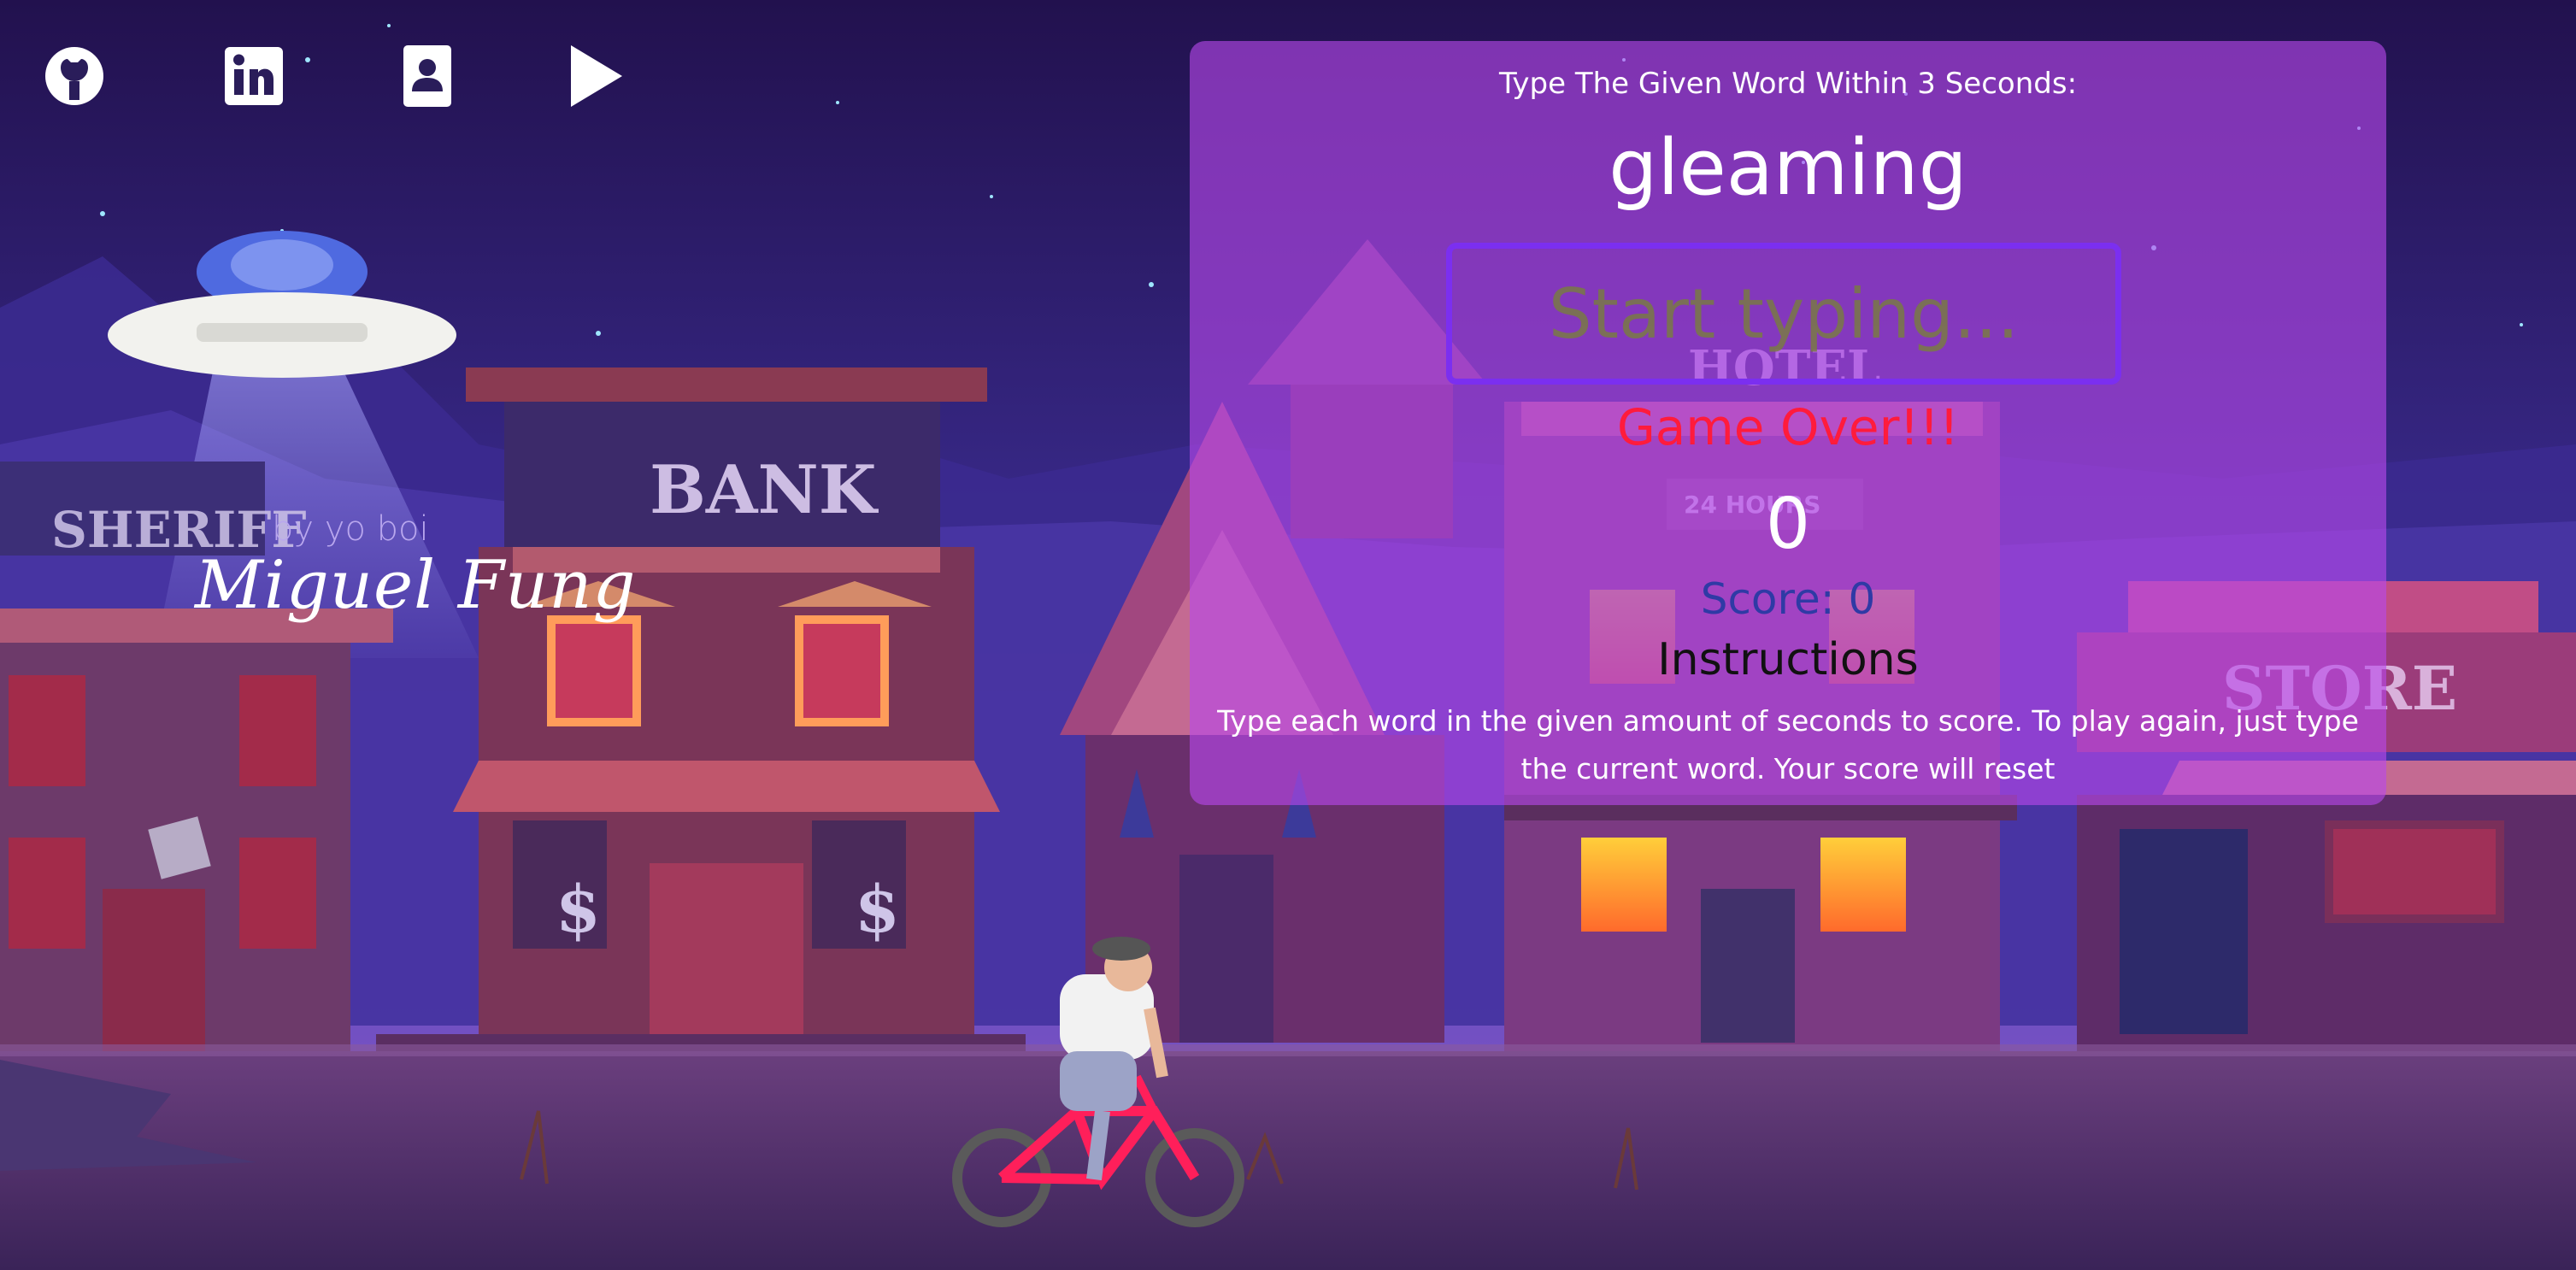 This screenshot has height=1270, width=2576. Describe the element at coordinates (1788, 427) in the screenshot. I see `game-over-message: Game Over!!!` at that location.